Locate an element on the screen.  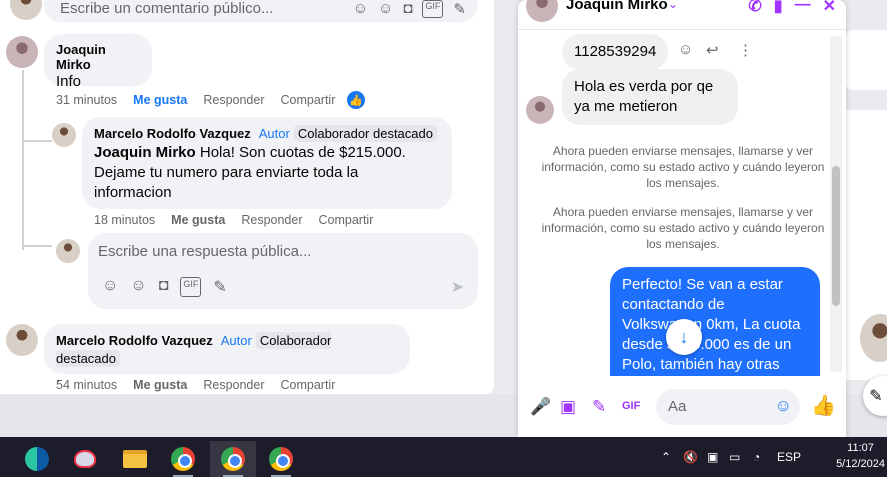
edge-icon is located at coordinates (37, 459).